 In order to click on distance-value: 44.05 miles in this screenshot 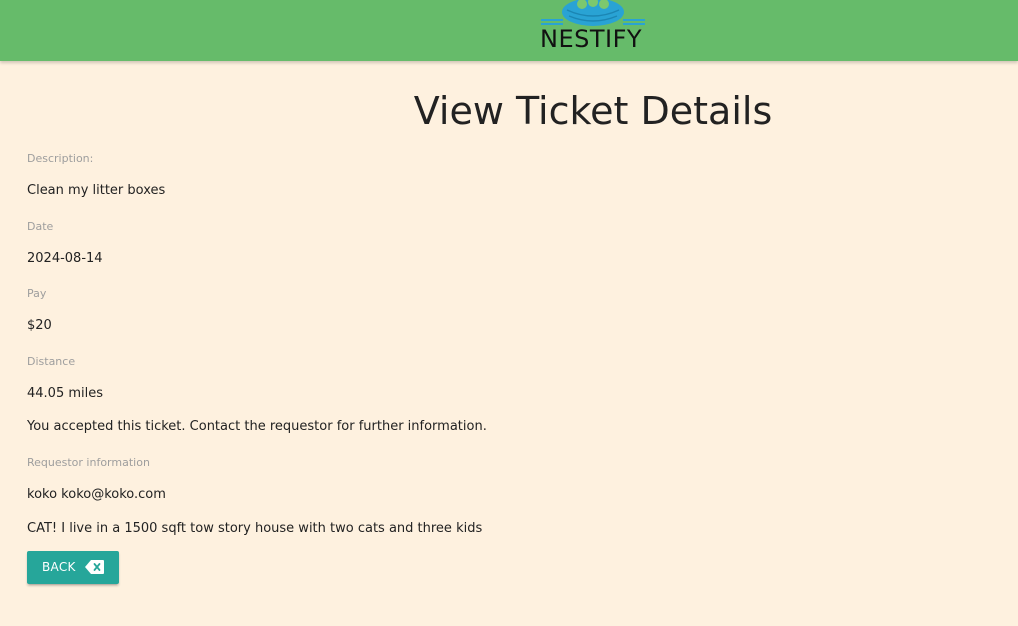, I will do `click(65, 393)`.